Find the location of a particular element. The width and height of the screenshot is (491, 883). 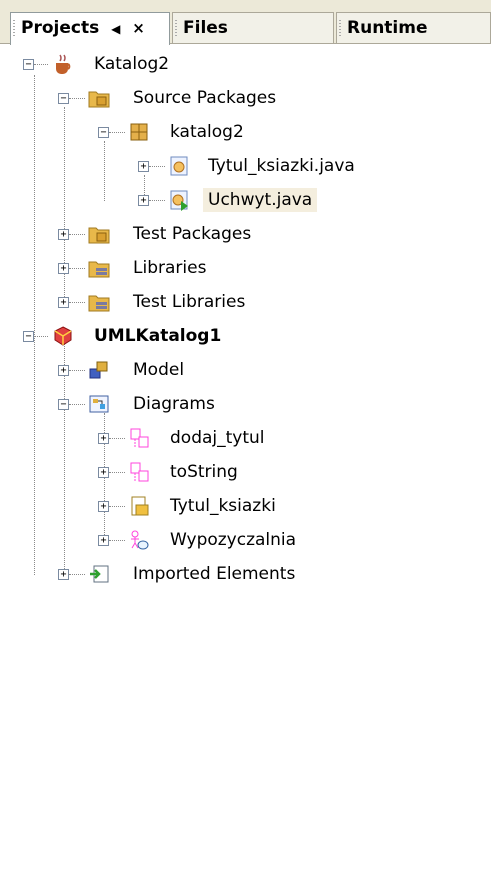

java-file-icon is located at coordinates (179, 166).